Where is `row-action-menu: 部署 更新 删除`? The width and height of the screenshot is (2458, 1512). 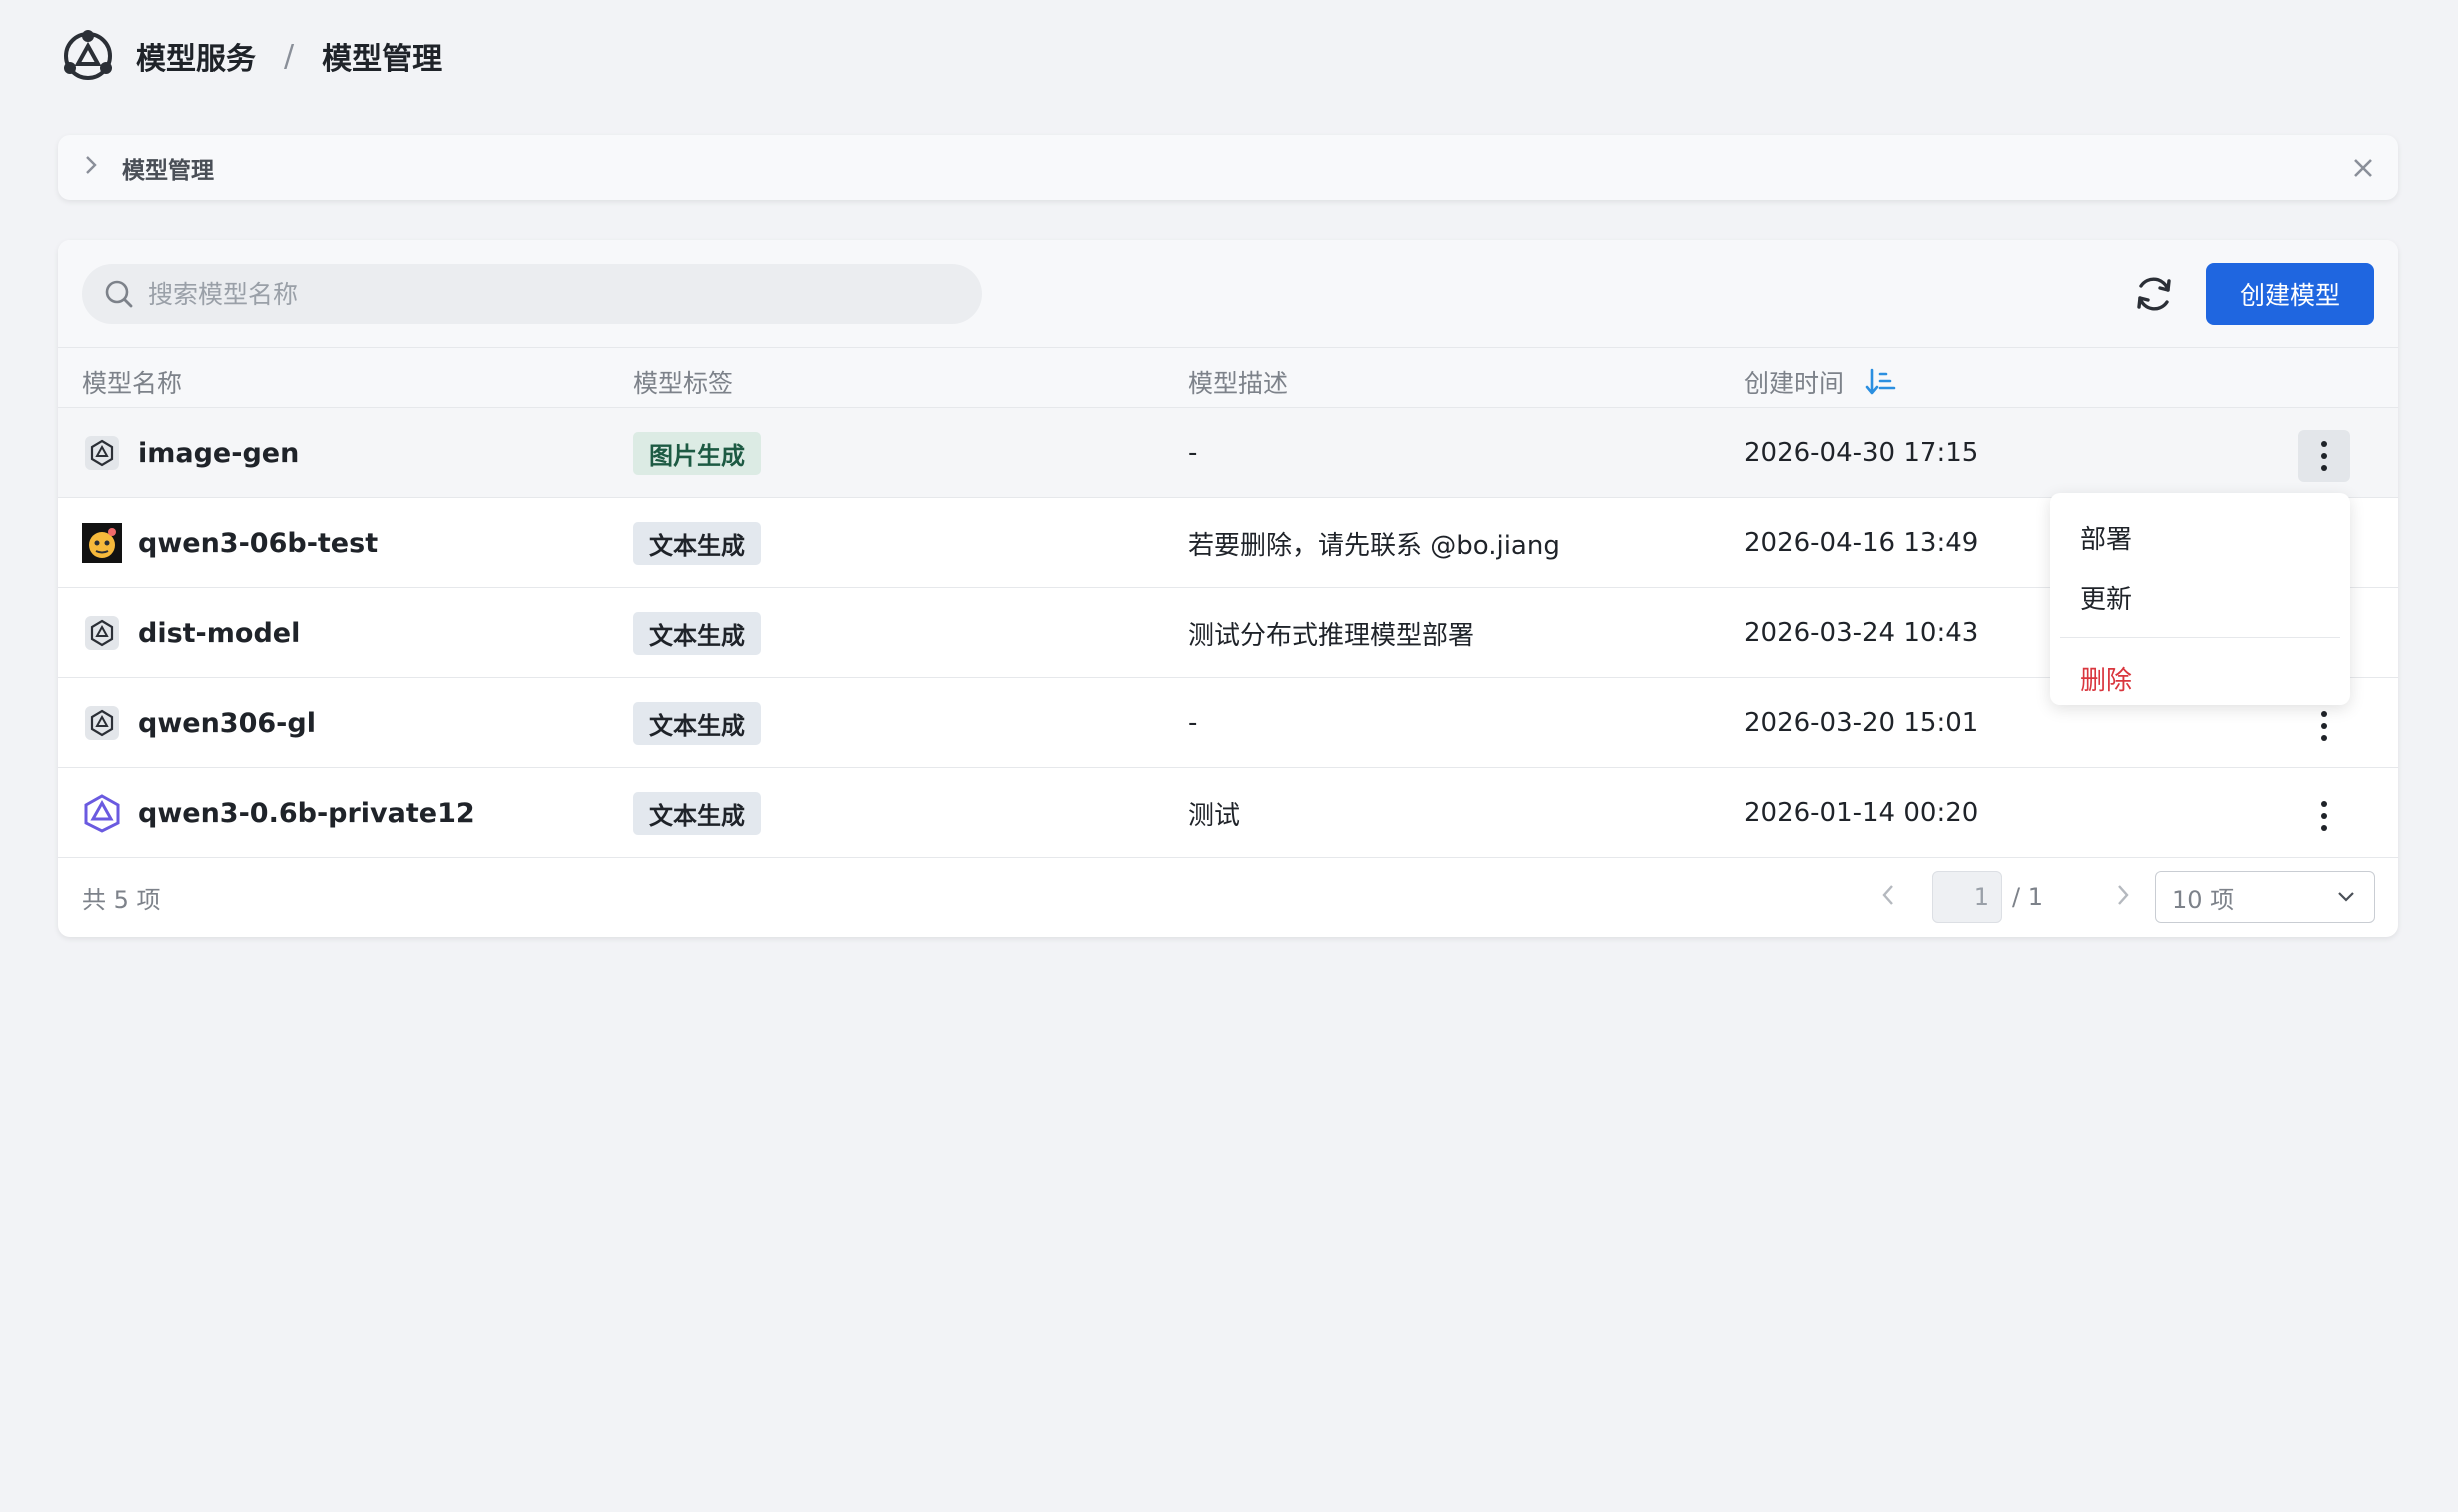 row-action-menu: 部署 更新 删除 is located at coordinates (2200, 599).